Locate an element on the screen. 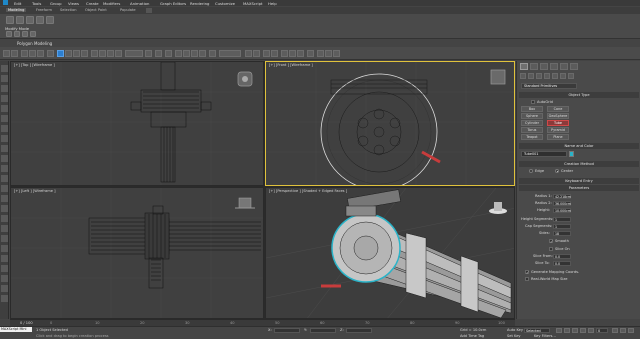  mirror-icon is located at coordinates (248, 53).